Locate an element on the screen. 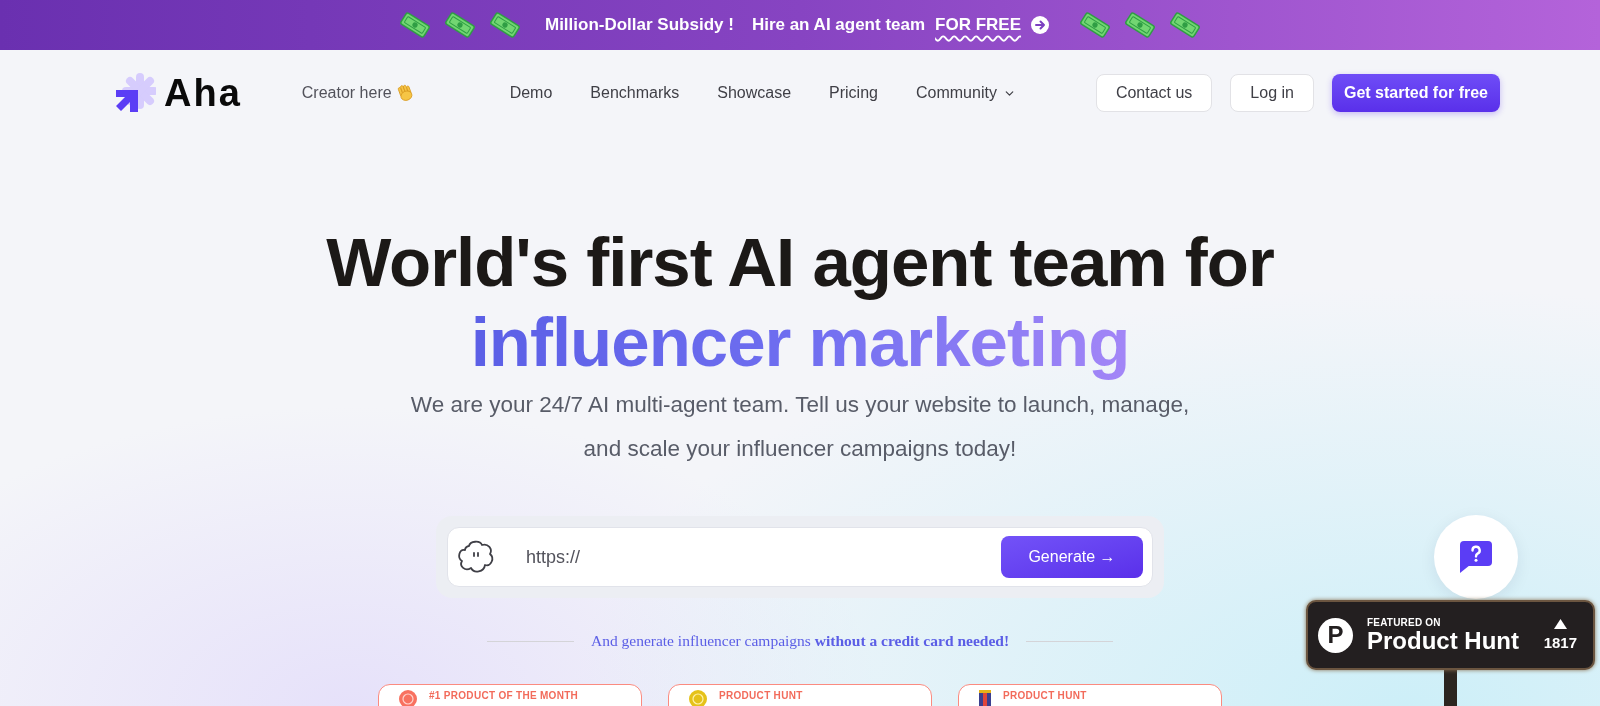 This screenshot has height=706, width=1600. help-icon is located at coordinates (1476, 557).